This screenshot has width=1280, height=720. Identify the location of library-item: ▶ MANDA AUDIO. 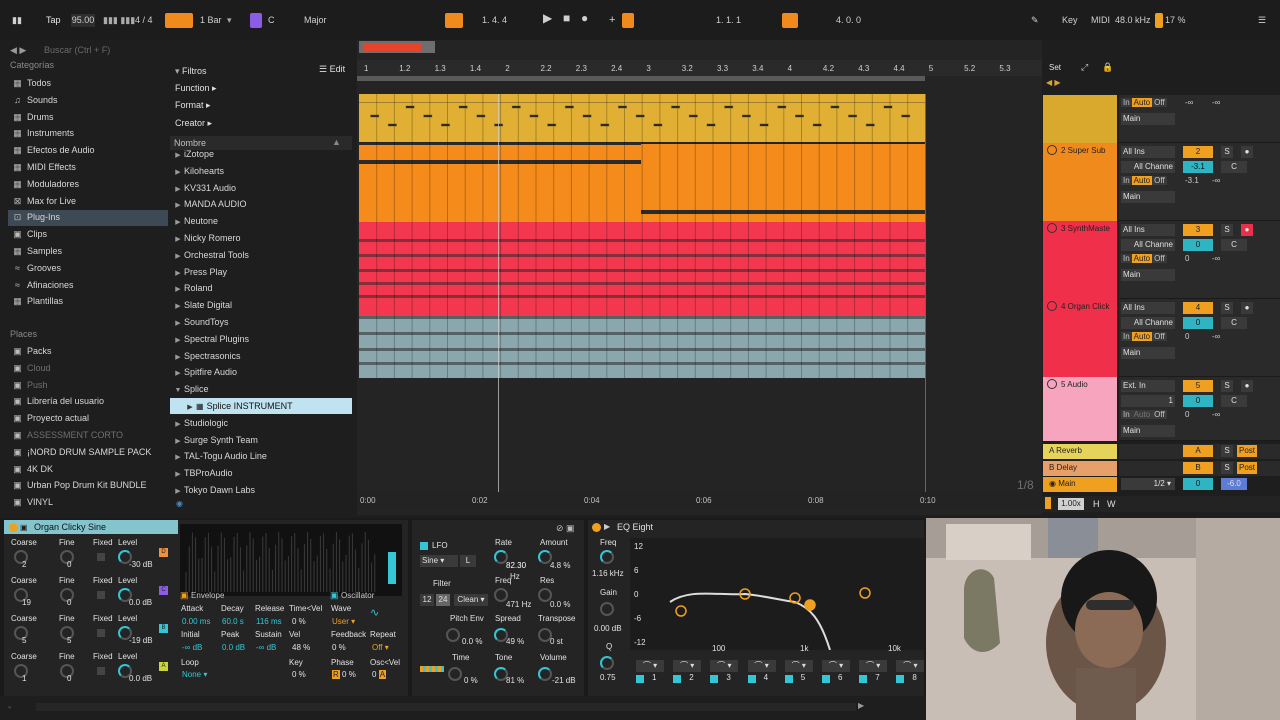
(262, 204).